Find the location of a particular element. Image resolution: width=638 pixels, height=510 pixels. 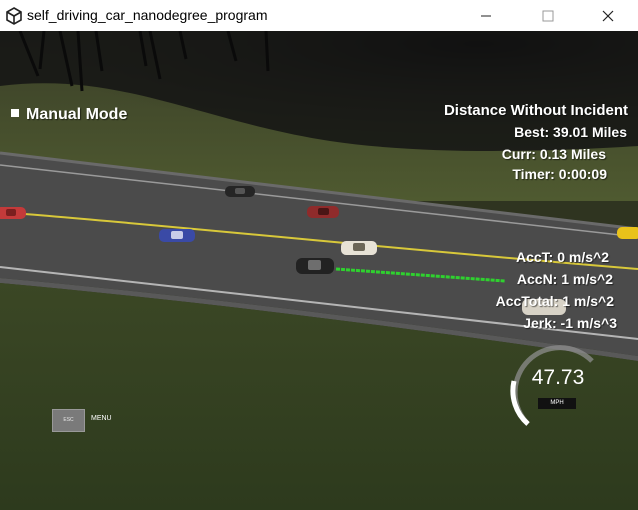

current-distance: Curr: 0.13 Miles is located at coordinates (553, 154).